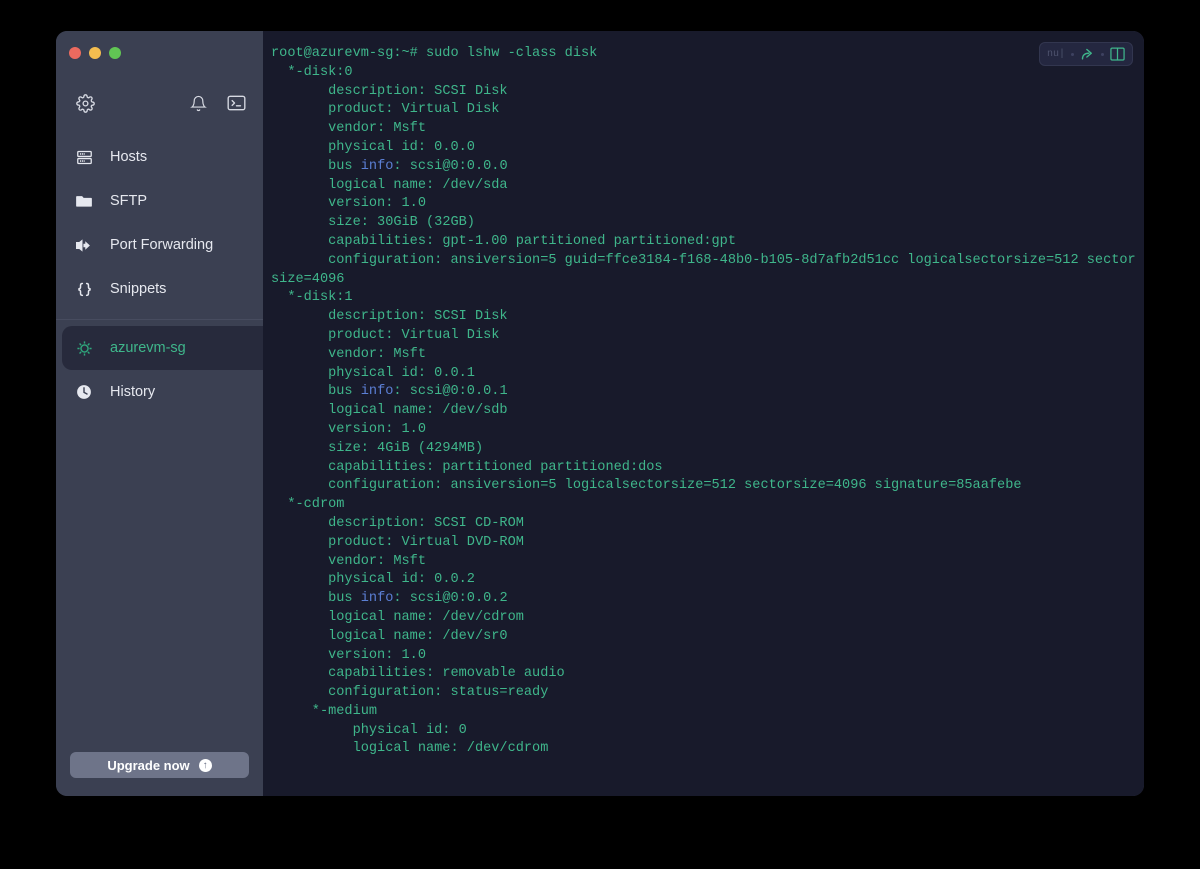 The height and width of the screenshot is (869, 1200). I want to click on split-pane-icon, so click(1117, 54).